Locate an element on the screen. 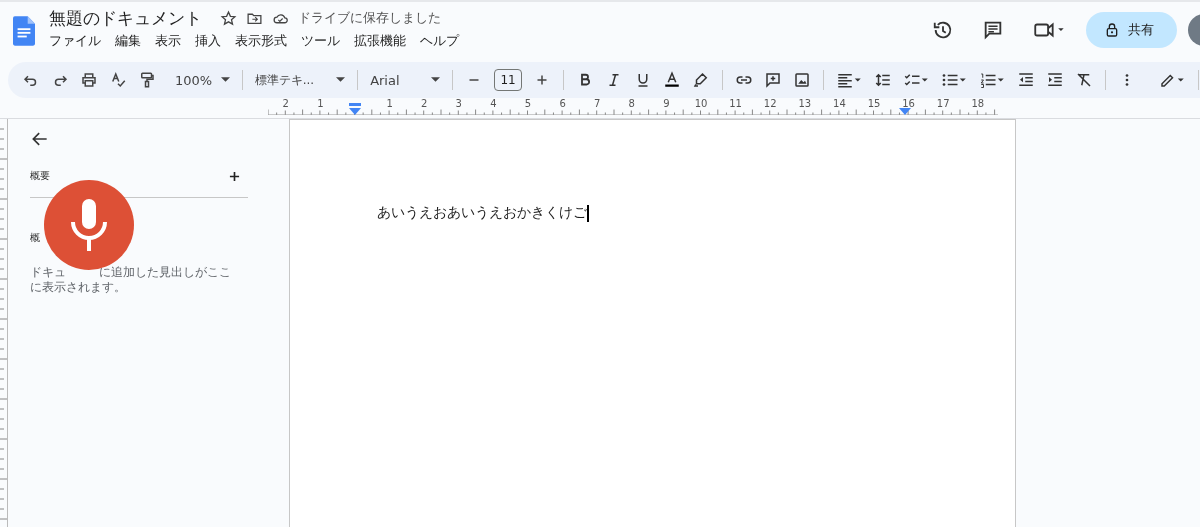 Image resolution: width=1200 pixels, height=527 pixels. menu-item: 表示形式 is located at coordinates (261, 41).